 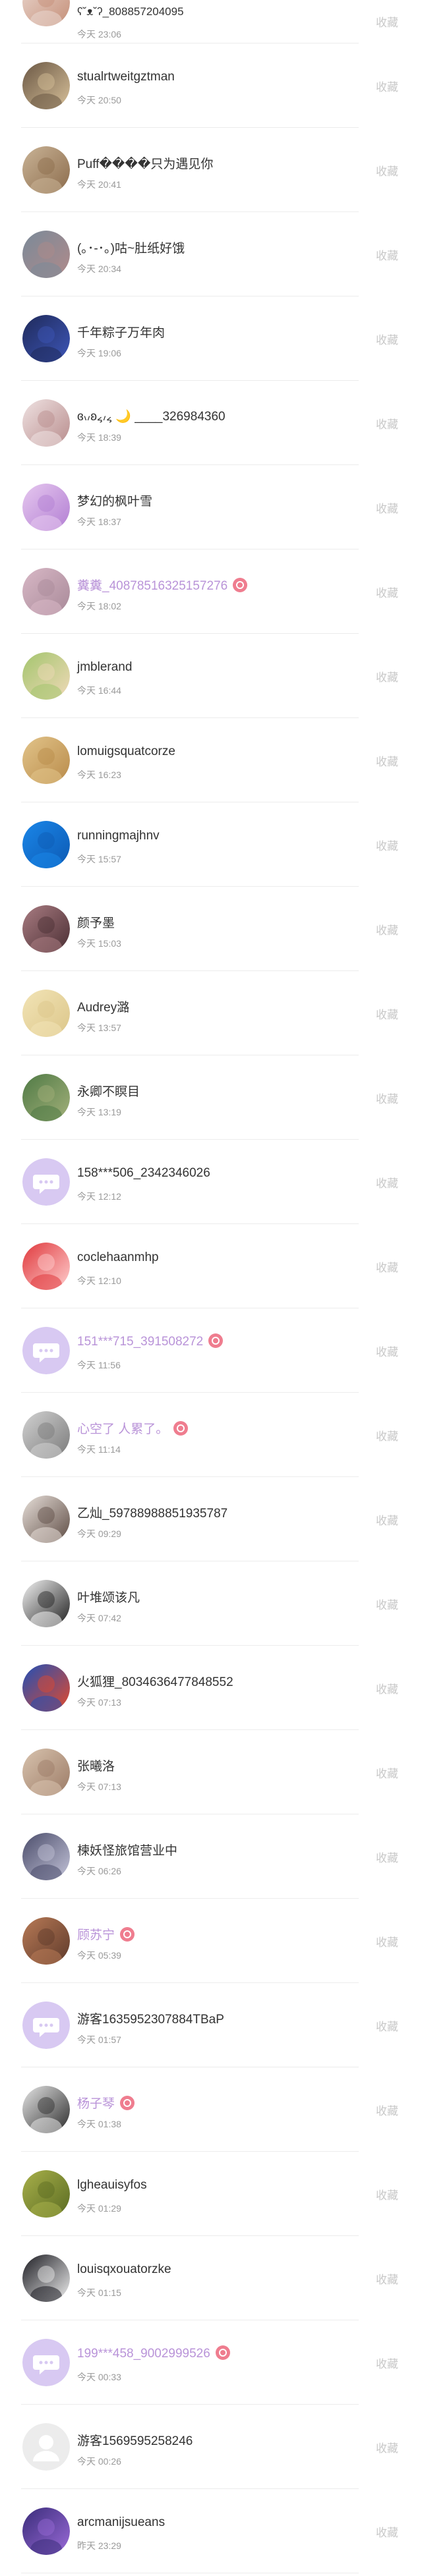 What do you see at coordinates (211, 254) in the screenshot?
I see `list-item: (｡･-･｡)咕~肚纸好饿 今天 20:34 收藏` at bounding box center [211, 254].